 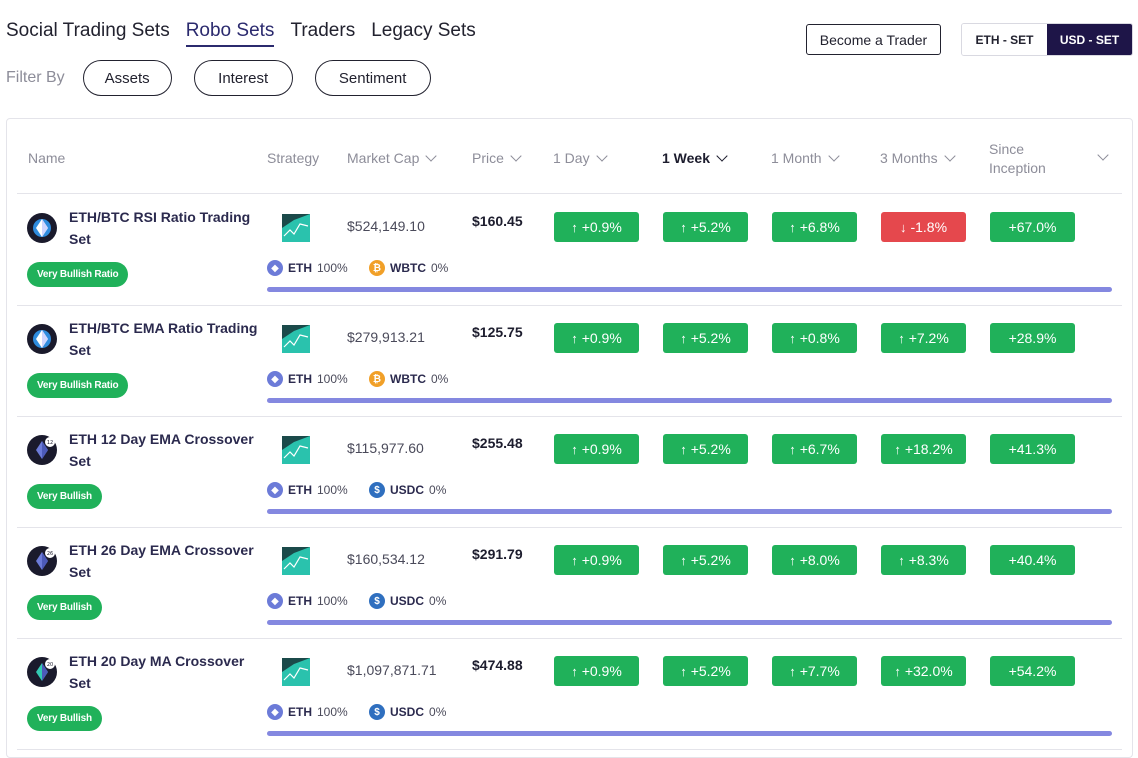 I want to click on currency-toggle: ETH - SET USD - SET, so click(x=1047, y=39).